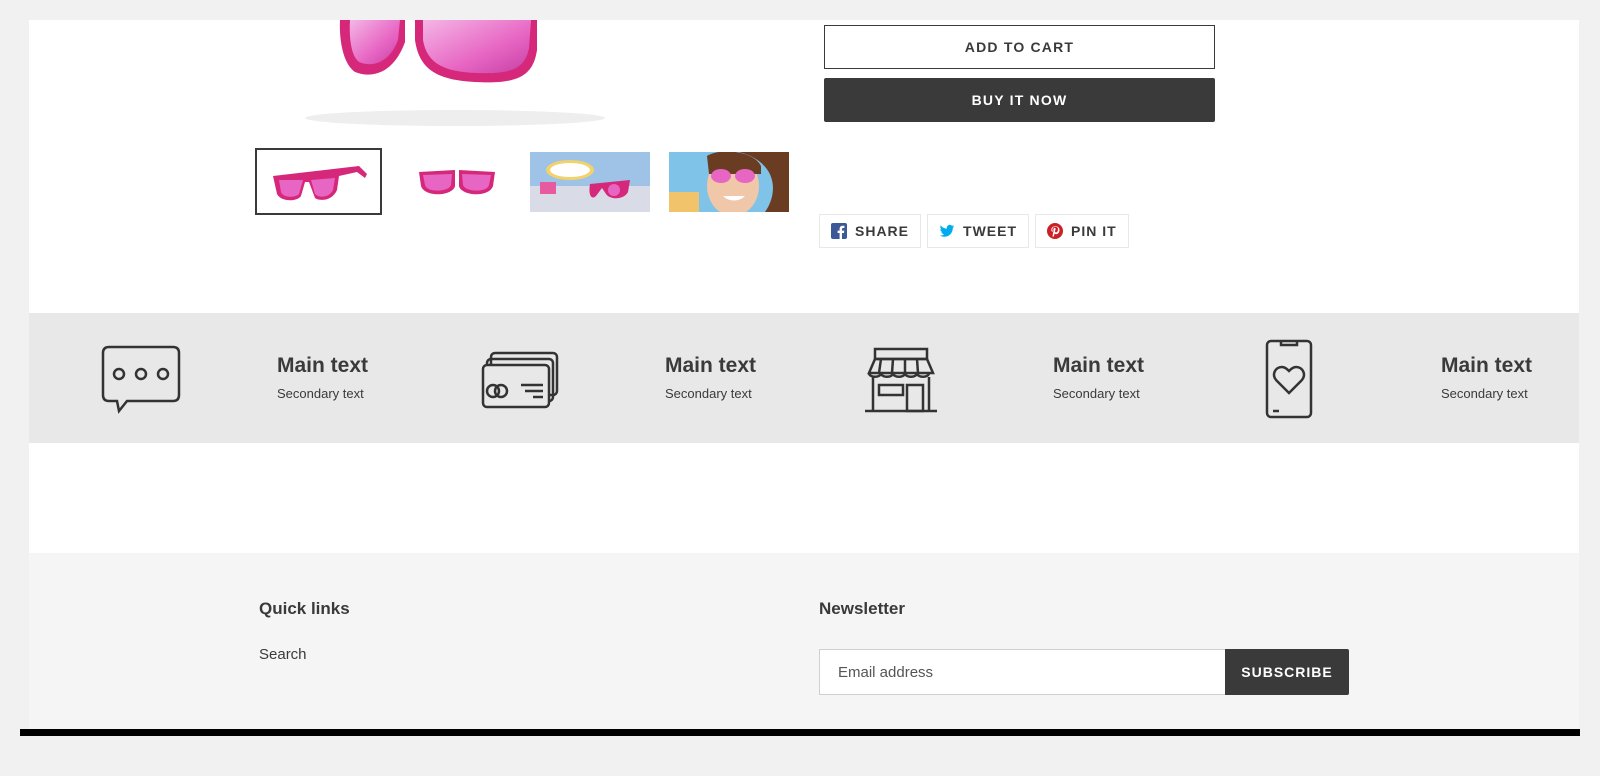 This screenshot has width=1600, height=776. I want to click on newsletter-title: Newsletter, so click(862, 608).